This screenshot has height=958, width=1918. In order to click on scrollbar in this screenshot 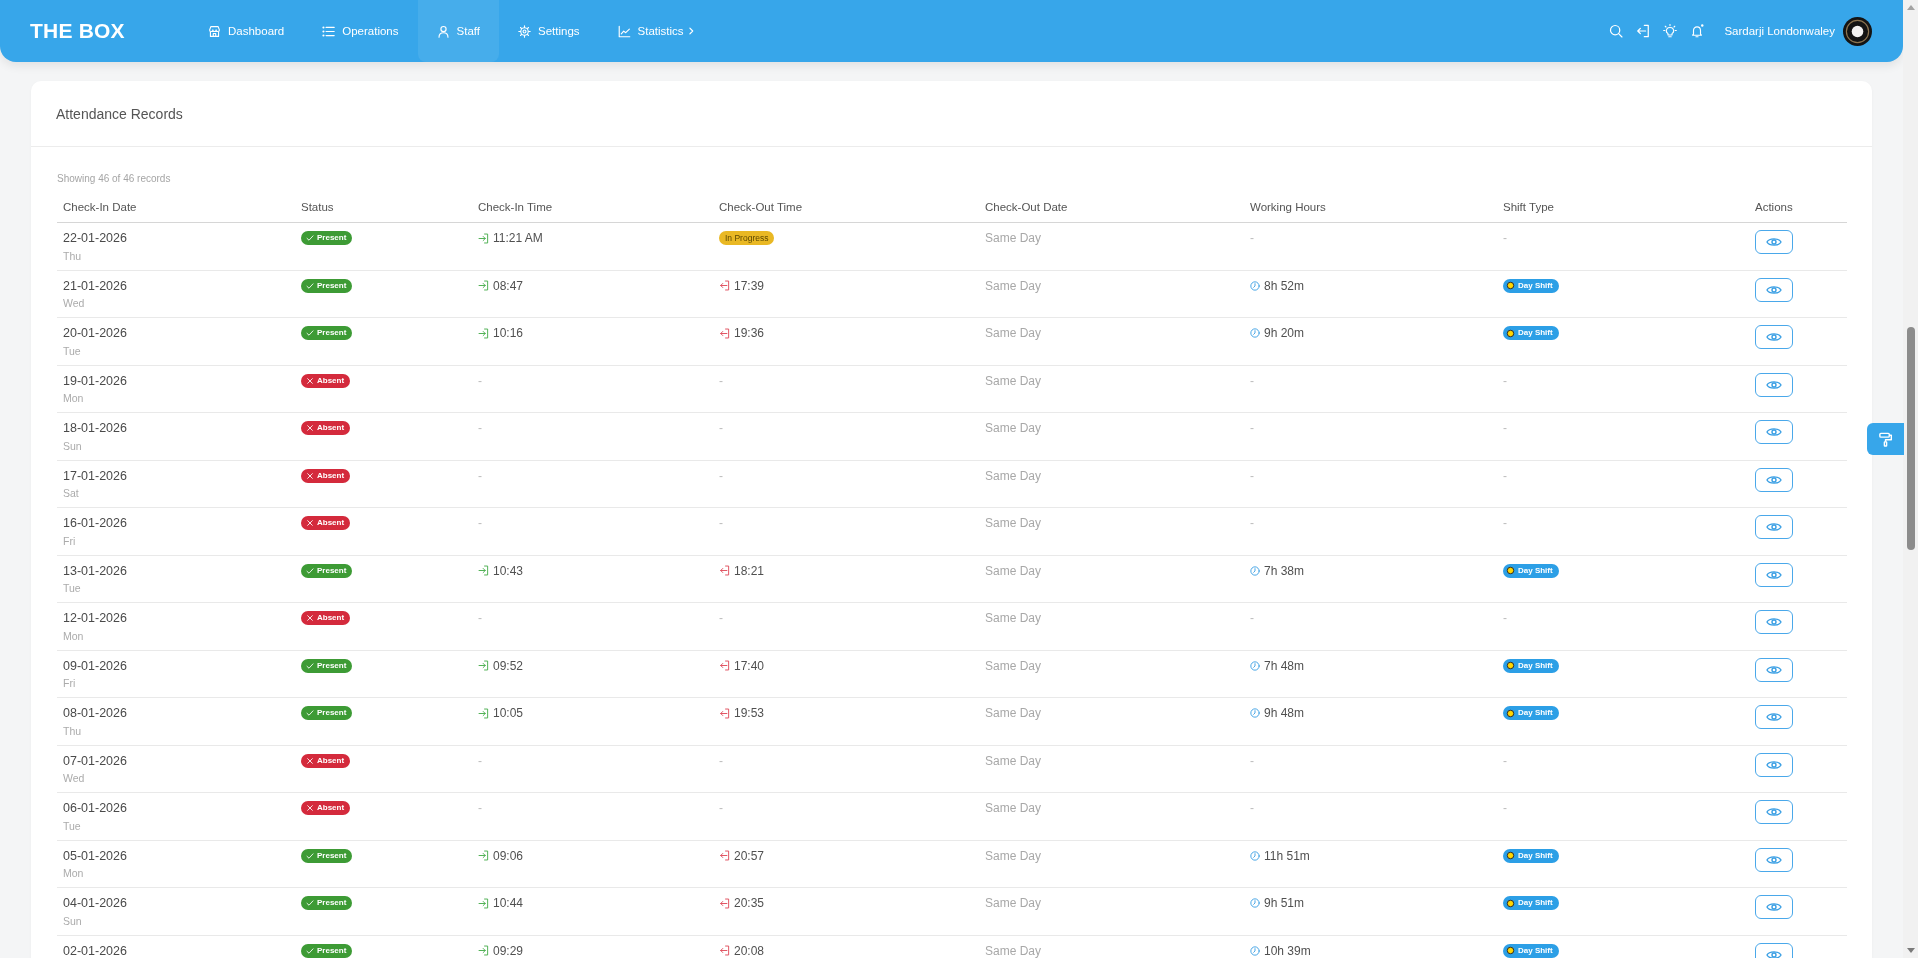, I will do `click(1910, 479)`.